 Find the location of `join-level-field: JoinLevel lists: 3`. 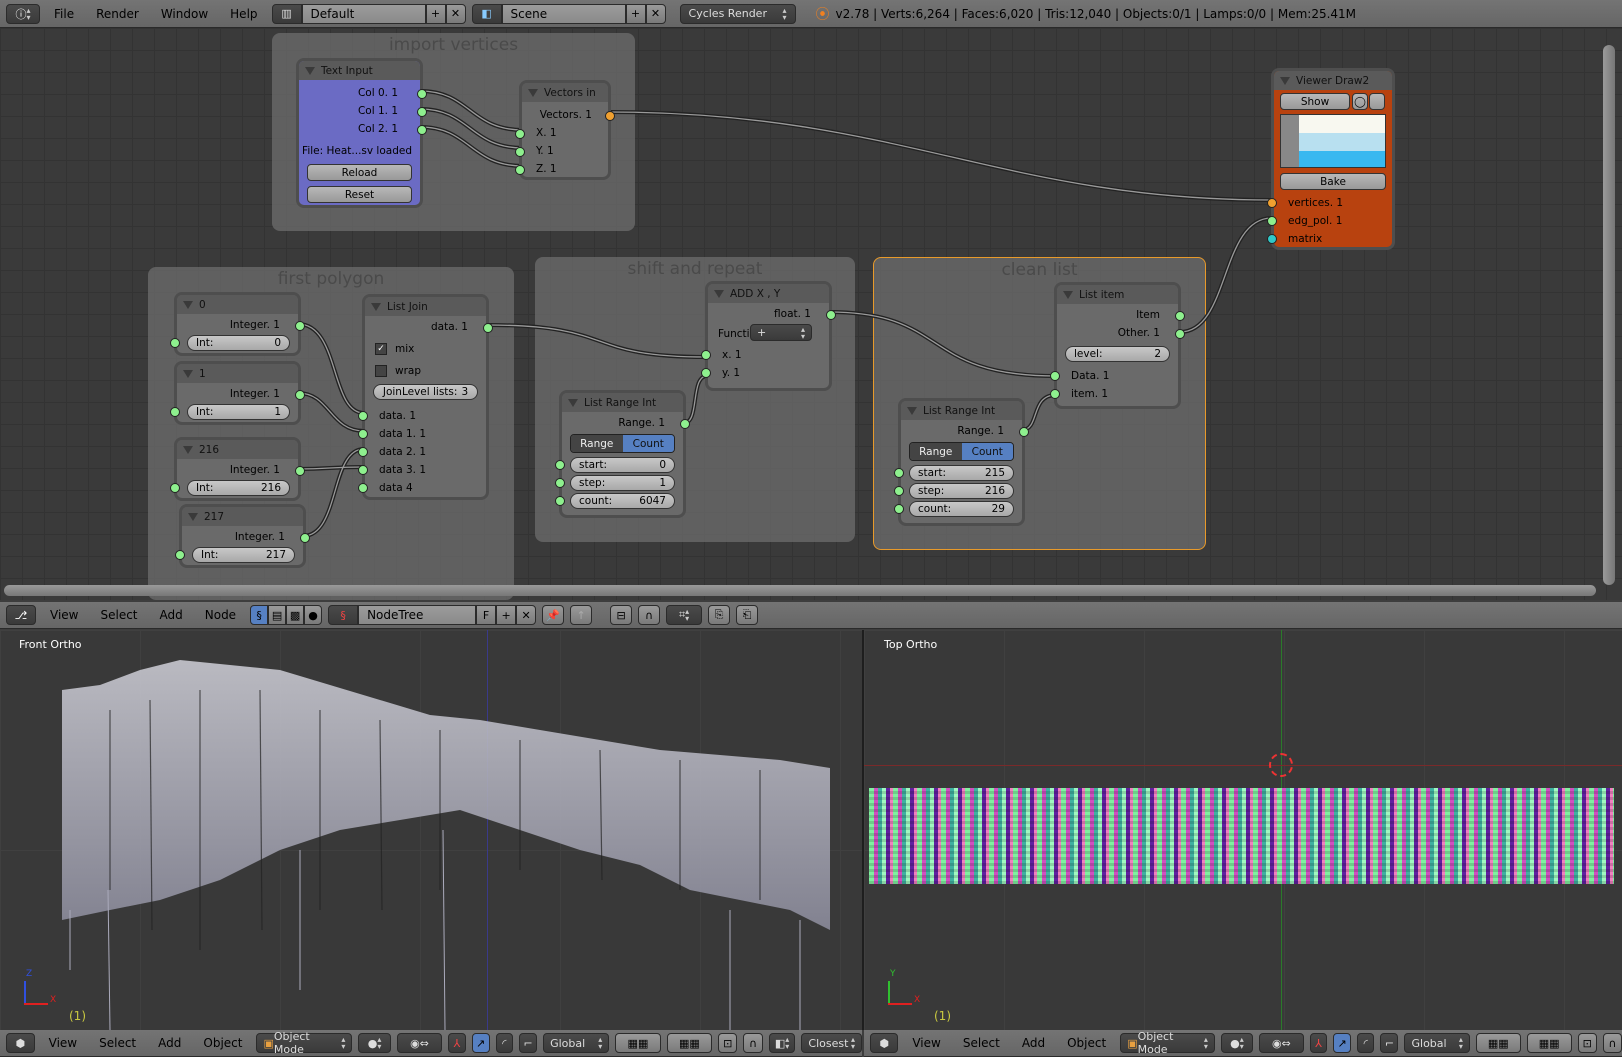

join-level-field: JoinLevel lists: 3 is located at coordinates (425, 392).